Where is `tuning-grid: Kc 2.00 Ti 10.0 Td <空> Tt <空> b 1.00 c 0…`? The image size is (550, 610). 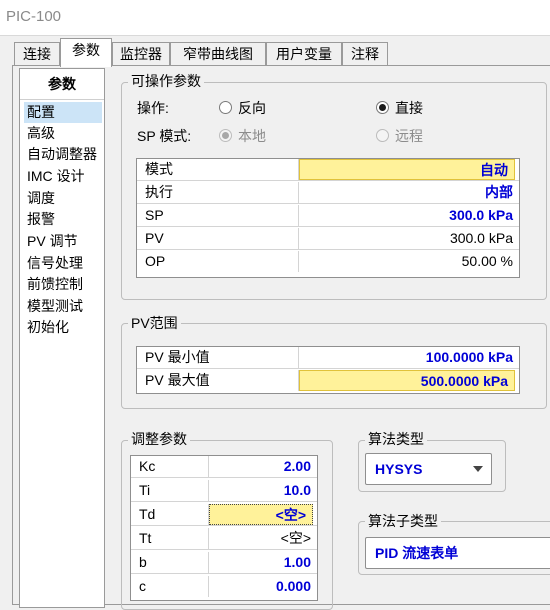
tuning-grid: Kc 2.00 Ti 10.0 Td <空> Tt <空> b 1.00 c 0… is located at coordinates (224, 528).